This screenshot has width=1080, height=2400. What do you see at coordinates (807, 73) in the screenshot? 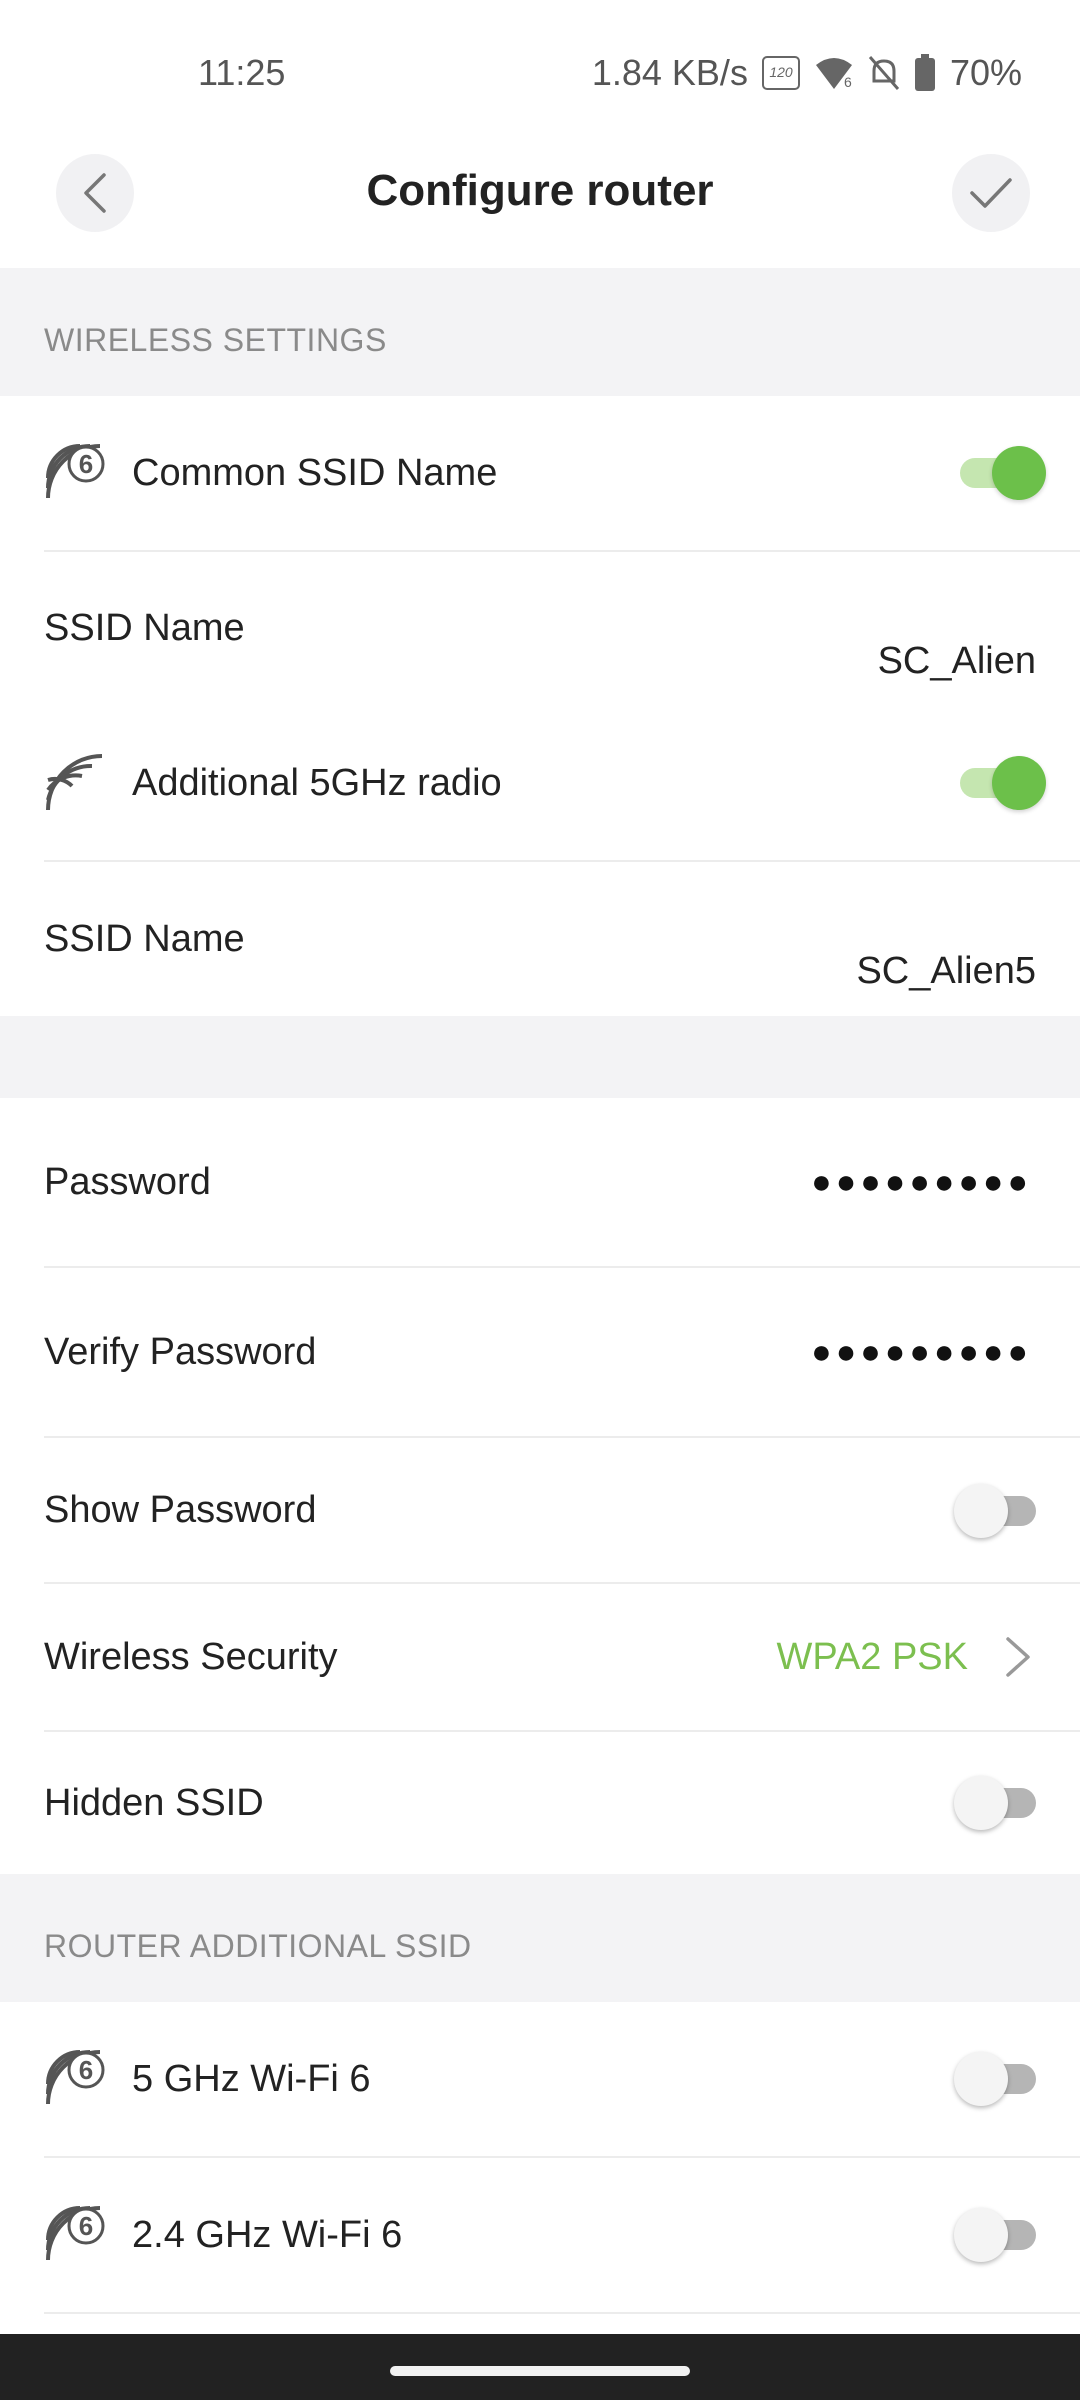
I see `status-indicators: 1.84 KB/s 120 6 70%` at bounding box center [807, 73].